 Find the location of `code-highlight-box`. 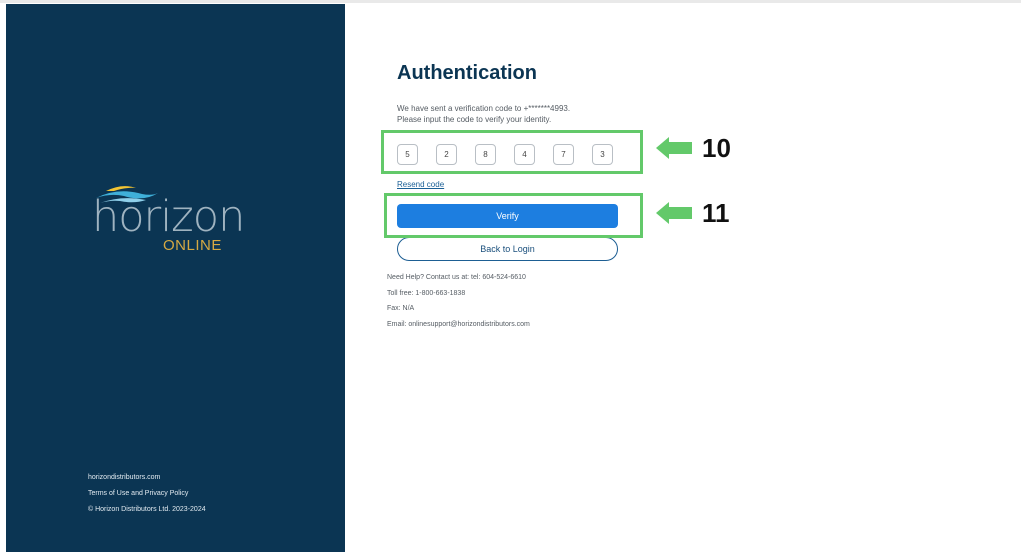

code-highlight-box is located at coordinates (512, 152).